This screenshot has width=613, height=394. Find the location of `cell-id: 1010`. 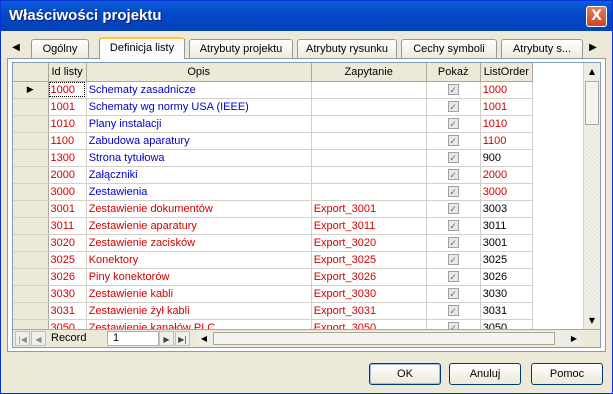

cell-id: 1010 is located at coordinates (67, 124).